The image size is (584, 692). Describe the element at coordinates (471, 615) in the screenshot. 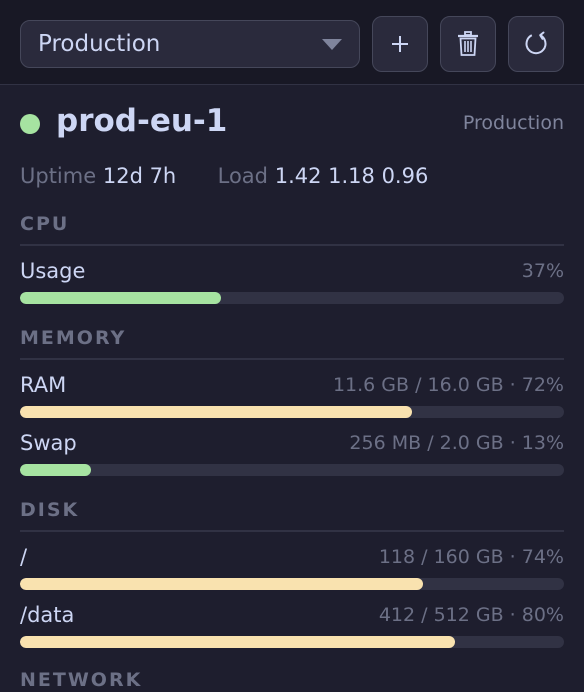

I see `metric-value-disk-data: 412 / 512 GB · 80%` at that location.